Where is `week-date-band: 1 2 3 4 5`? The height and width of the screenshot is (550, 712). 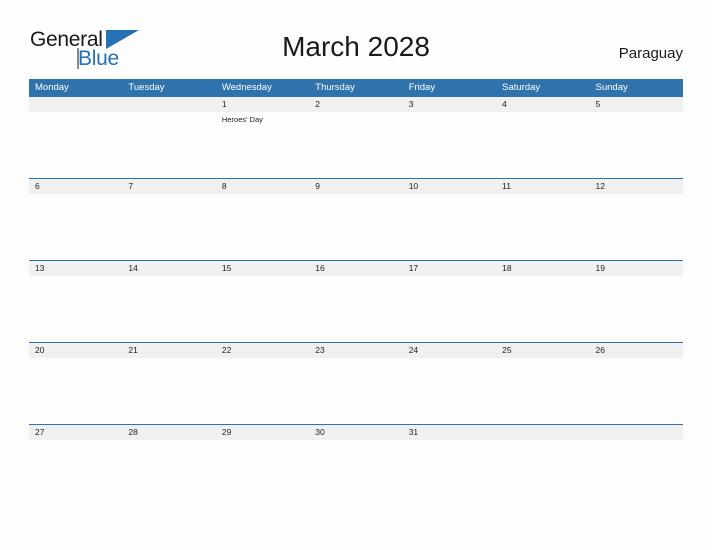 week-date-band: 1 2 3 4 5 is located at coordinates (356, 104).